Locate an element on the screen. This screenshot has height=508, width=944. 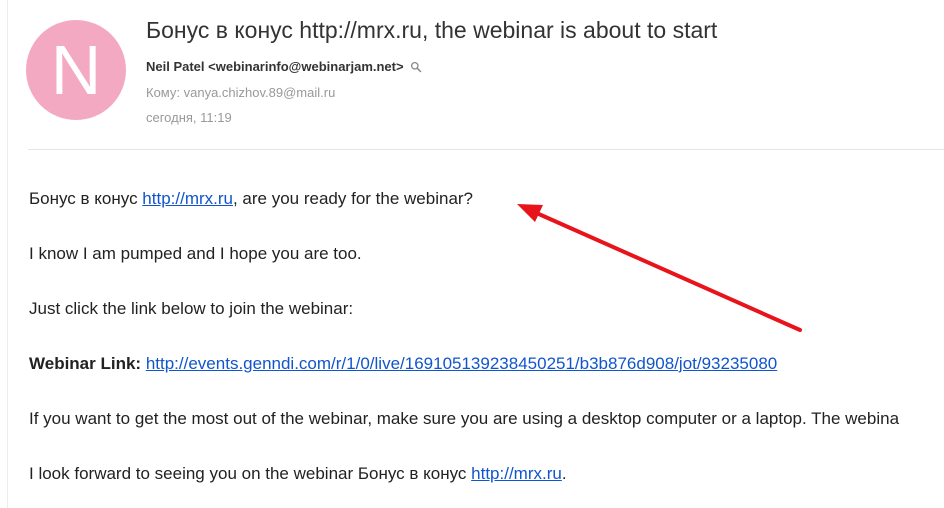
mrx-link-footer: http://mrx.ru is located at coordinates (516, 473).